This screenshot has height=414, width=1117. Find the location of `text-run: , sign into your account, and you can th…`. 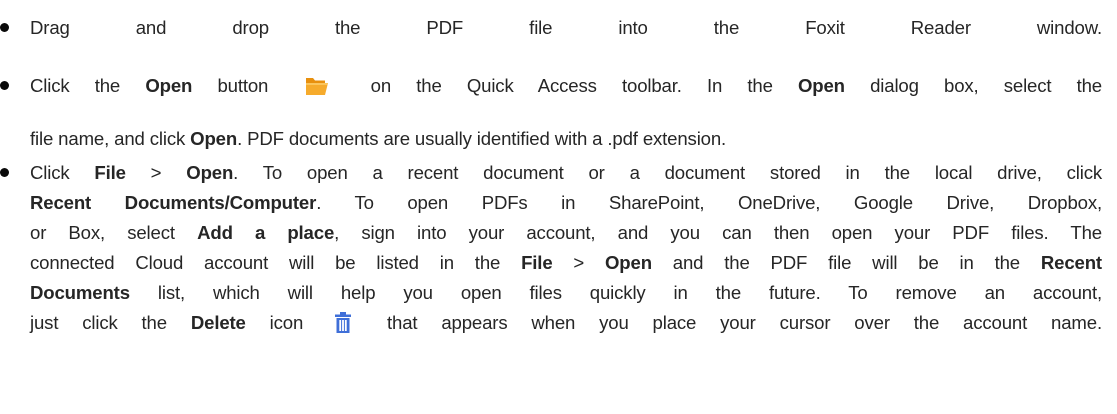

text-run: , sign into your account, and you can th… is located at coordinates (718, 232).